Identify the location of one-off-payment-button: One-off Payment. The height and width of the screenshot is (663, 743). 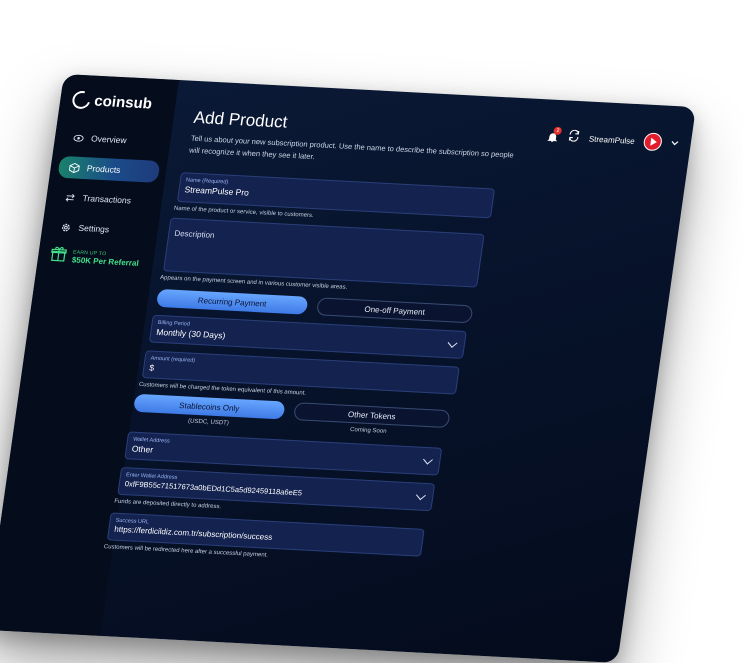
(394, 310).